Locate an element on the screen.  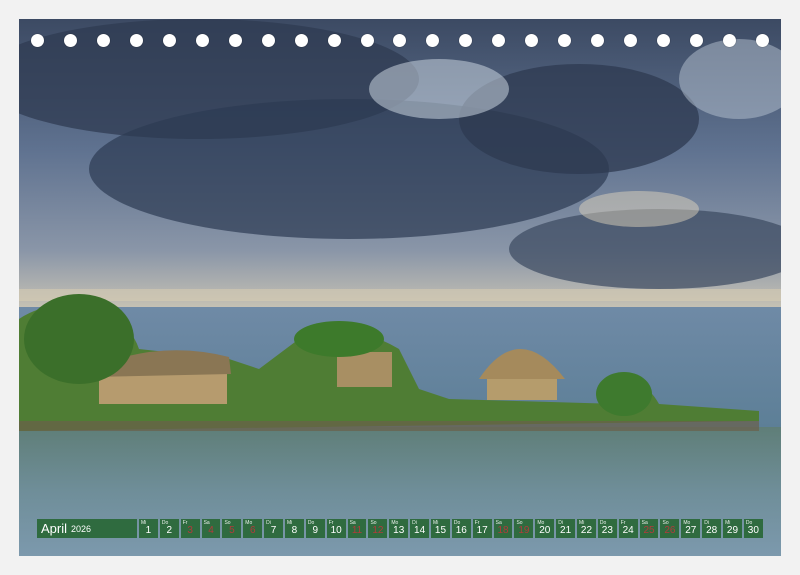
day-cell: So 26 is located at coordinates (670, 528).